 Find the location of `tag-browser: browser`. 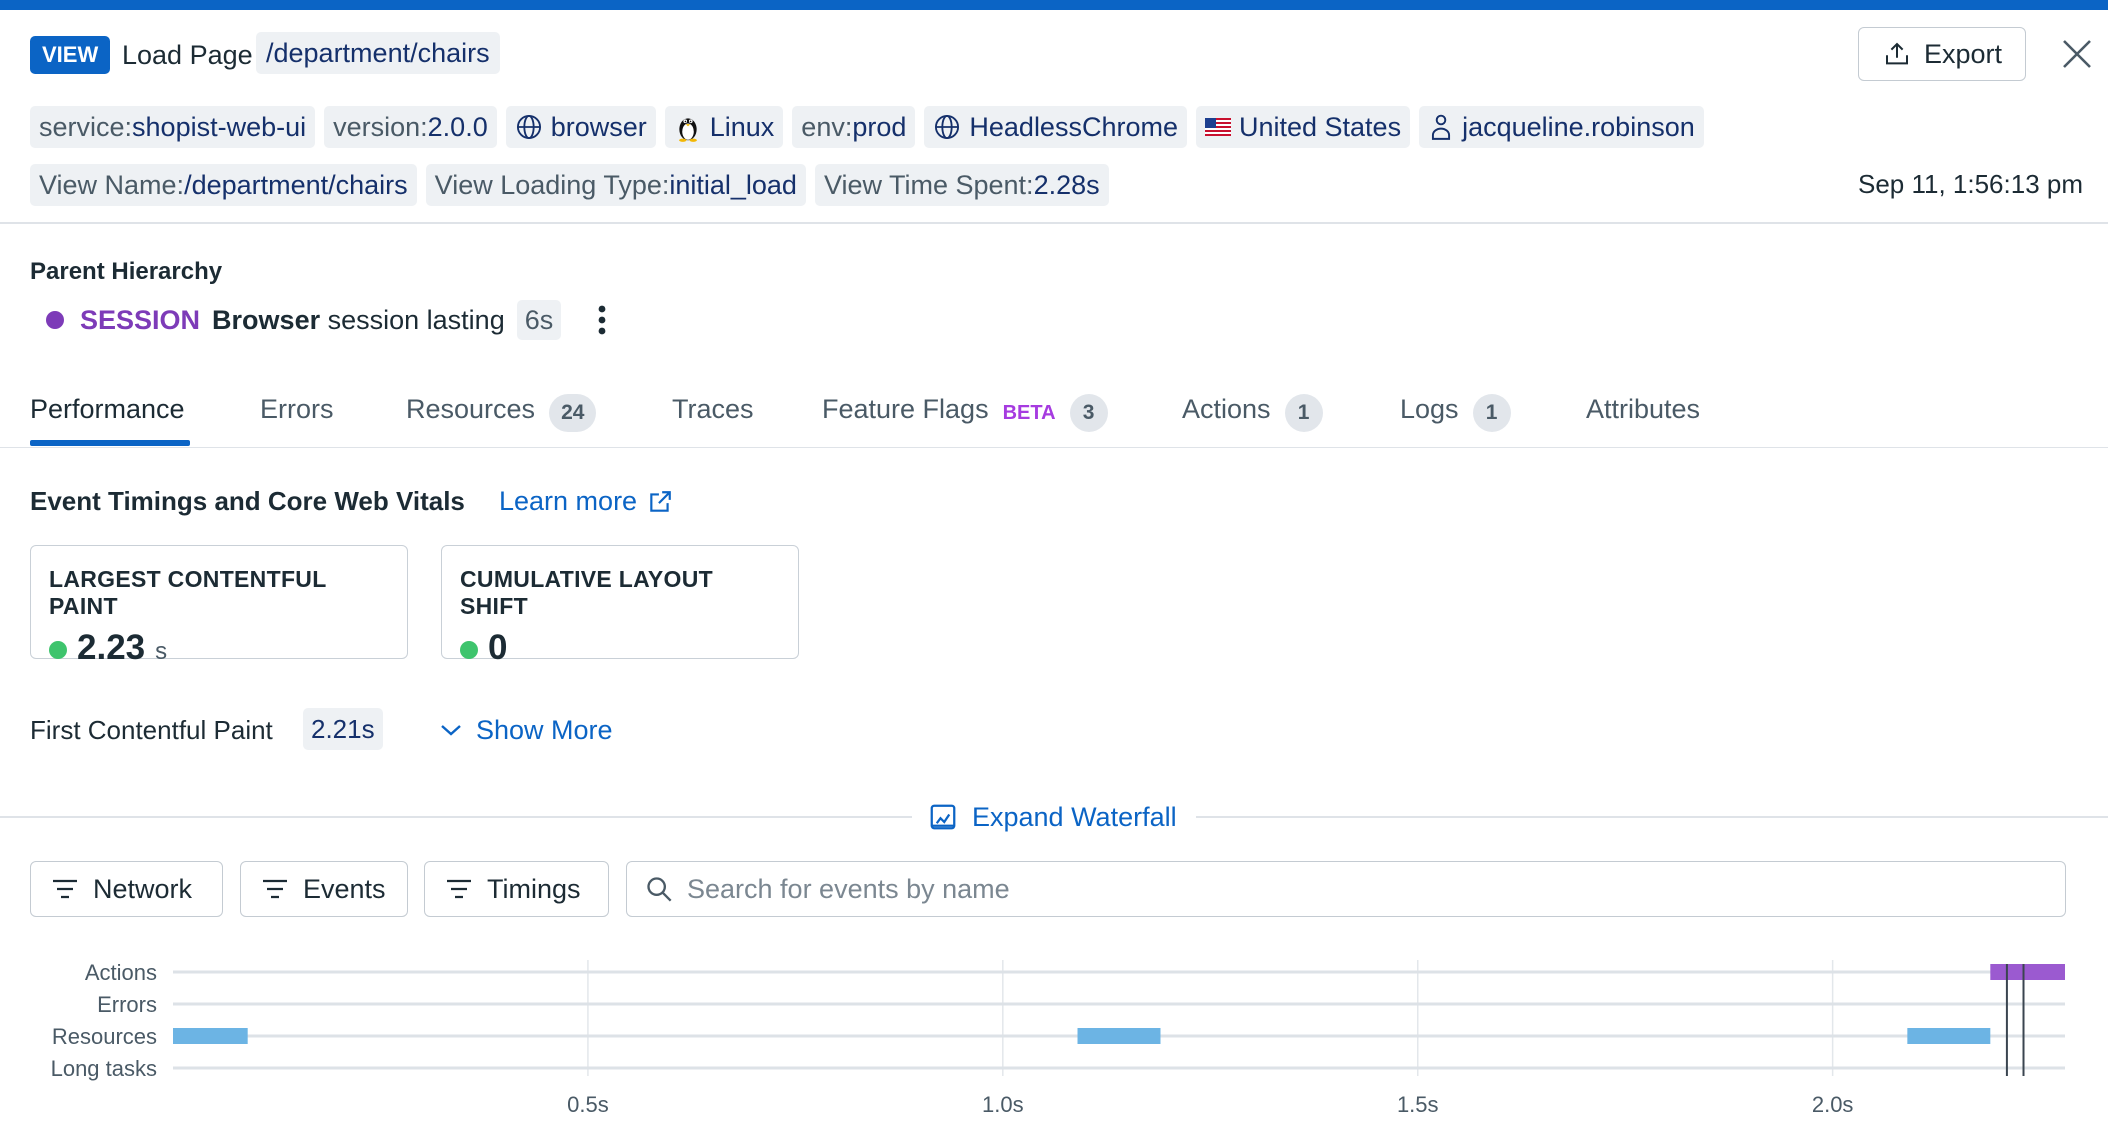

tag-browser: browser is located at coordinates (580, 127).